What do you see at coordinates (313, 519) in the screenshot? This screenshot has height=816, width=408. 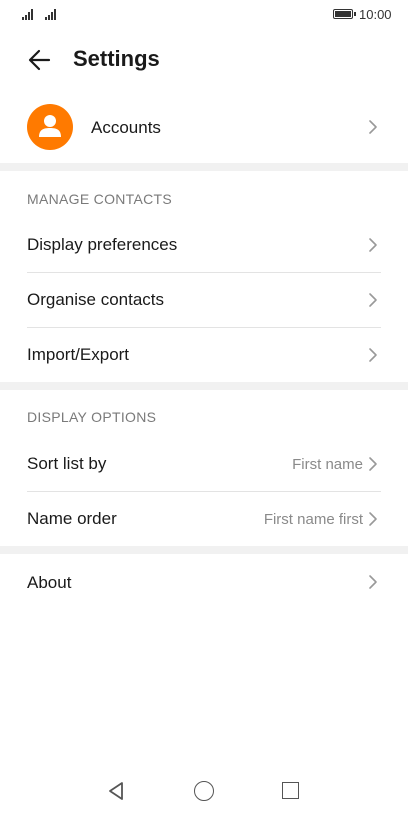 I see `row-value: First name first` at bounding box center [313, 519].